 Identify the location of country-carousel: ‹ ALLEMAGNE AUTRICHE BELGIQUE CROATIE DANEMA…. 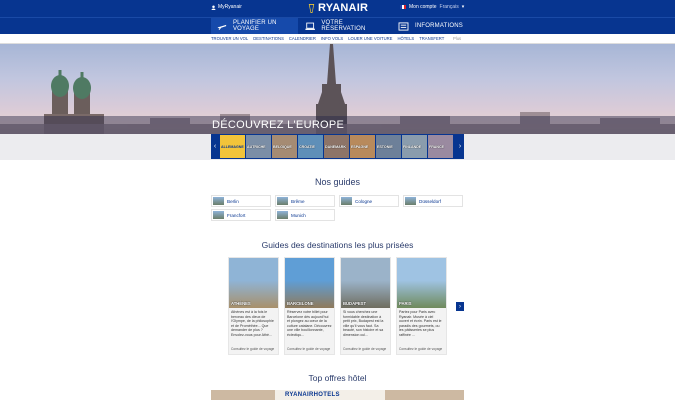
(337, 146).